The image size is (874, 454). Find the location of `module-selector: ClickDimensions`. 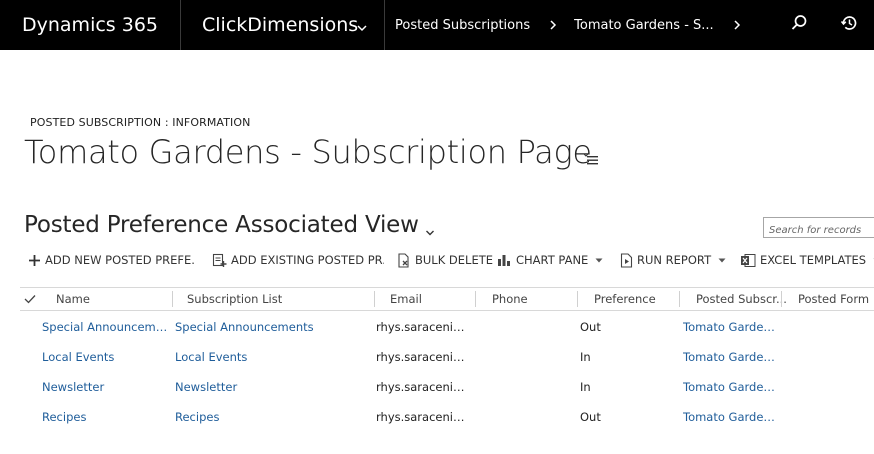

module-selector: ClickDimensions is located at coordinates (283, 25).